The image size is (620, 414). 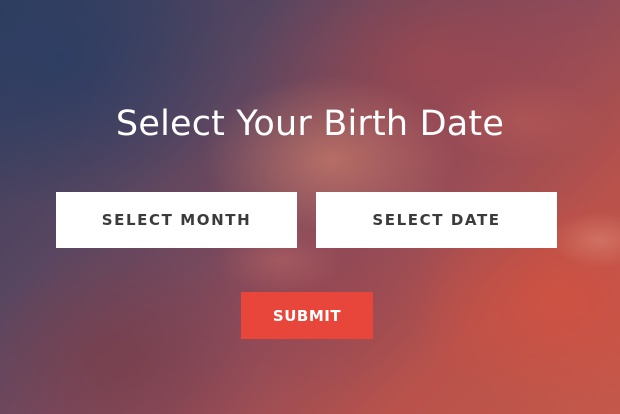 I want to click on submit-button: SUBMIT, so click(x=307, y=315).